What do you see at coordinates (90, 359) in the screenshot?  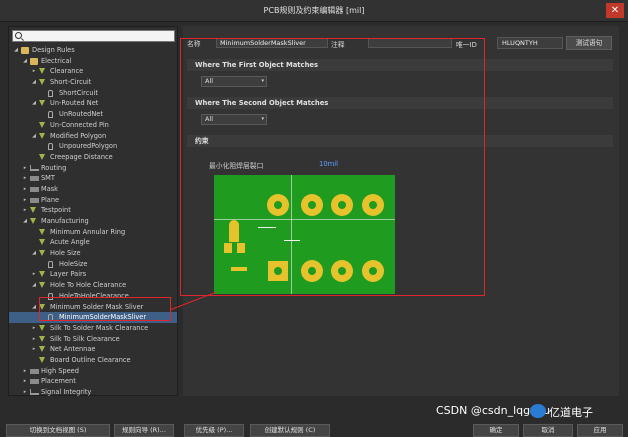 I see `tree-item-label: Board Outline Clearance` at bounding box center [90, 359].